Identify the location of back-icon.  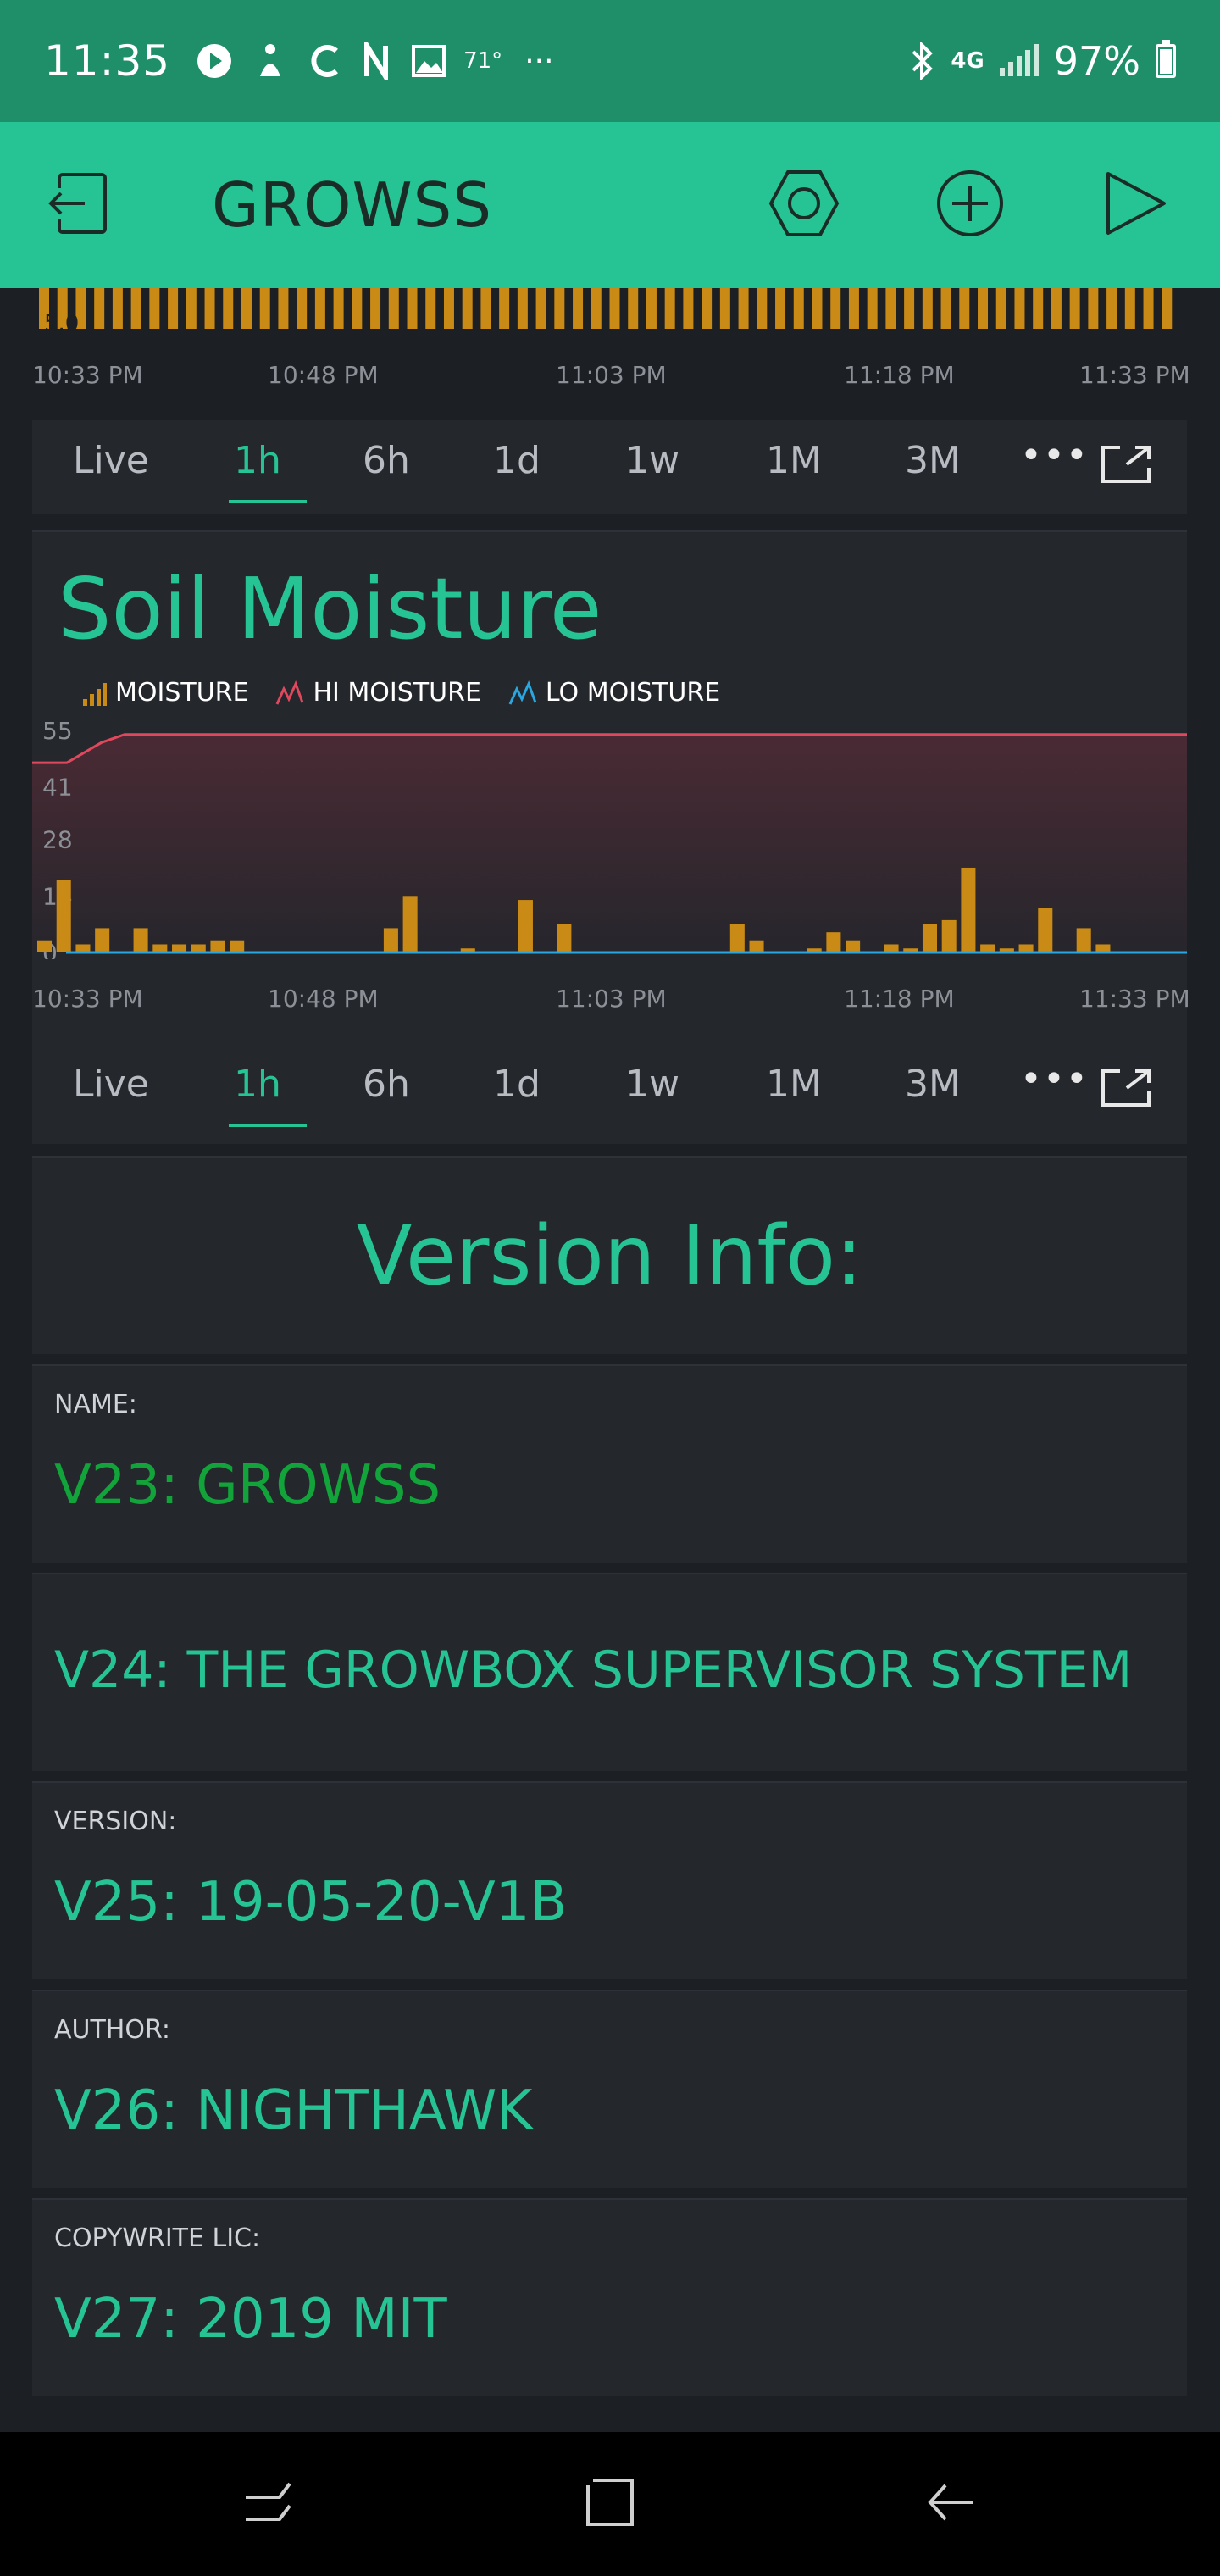
(950, 2504).